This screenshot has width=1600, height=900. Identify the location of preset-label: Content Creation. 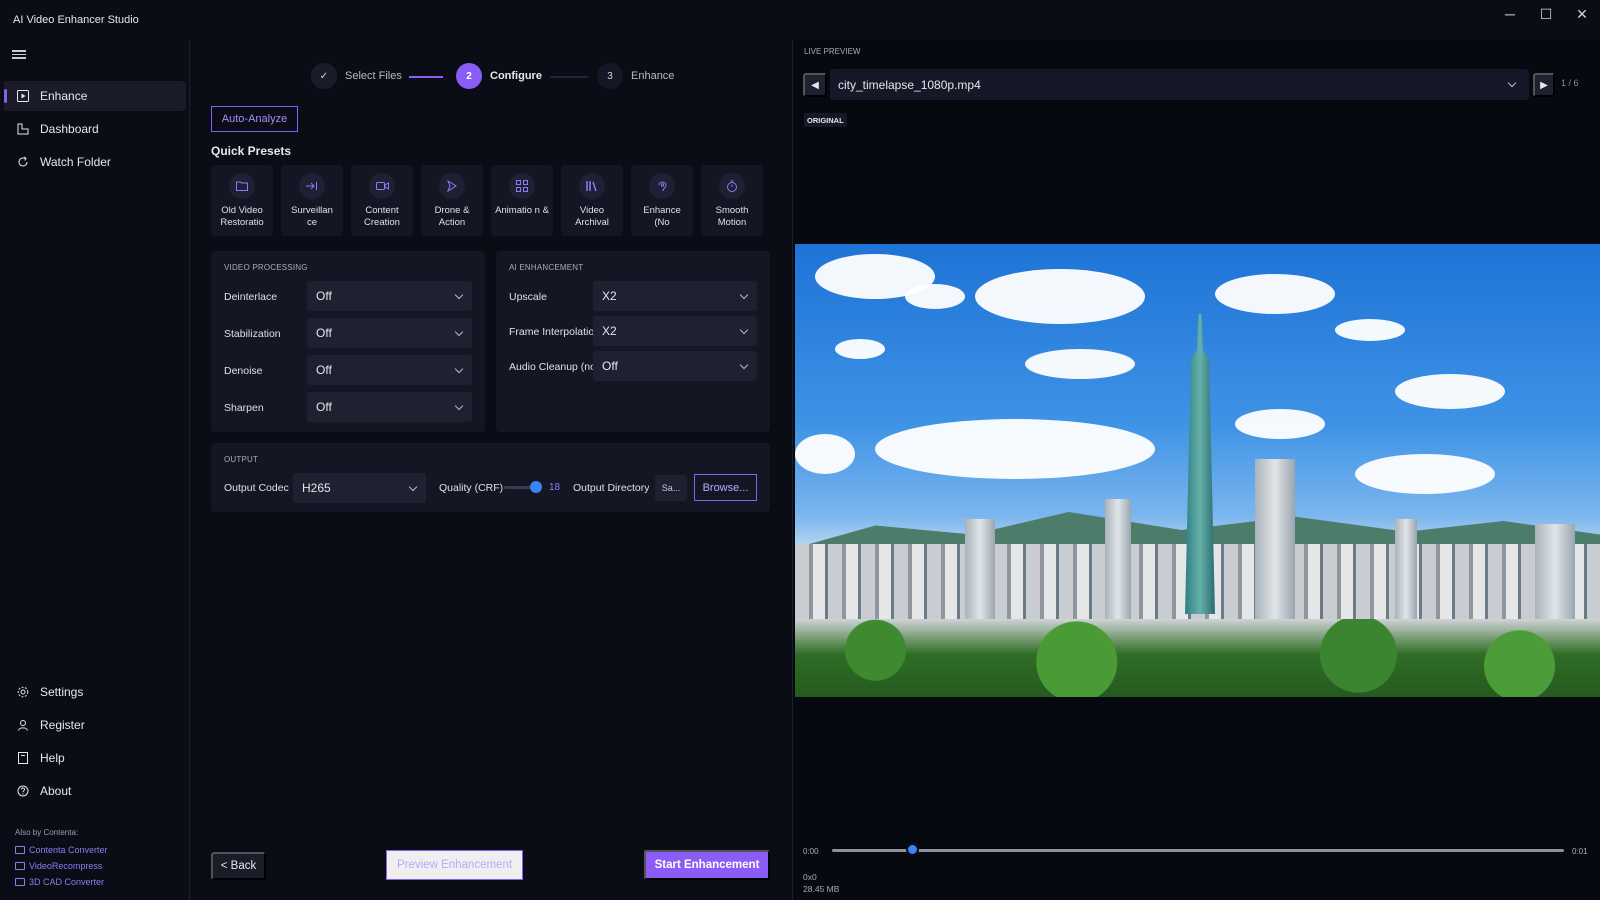
(382, 216).